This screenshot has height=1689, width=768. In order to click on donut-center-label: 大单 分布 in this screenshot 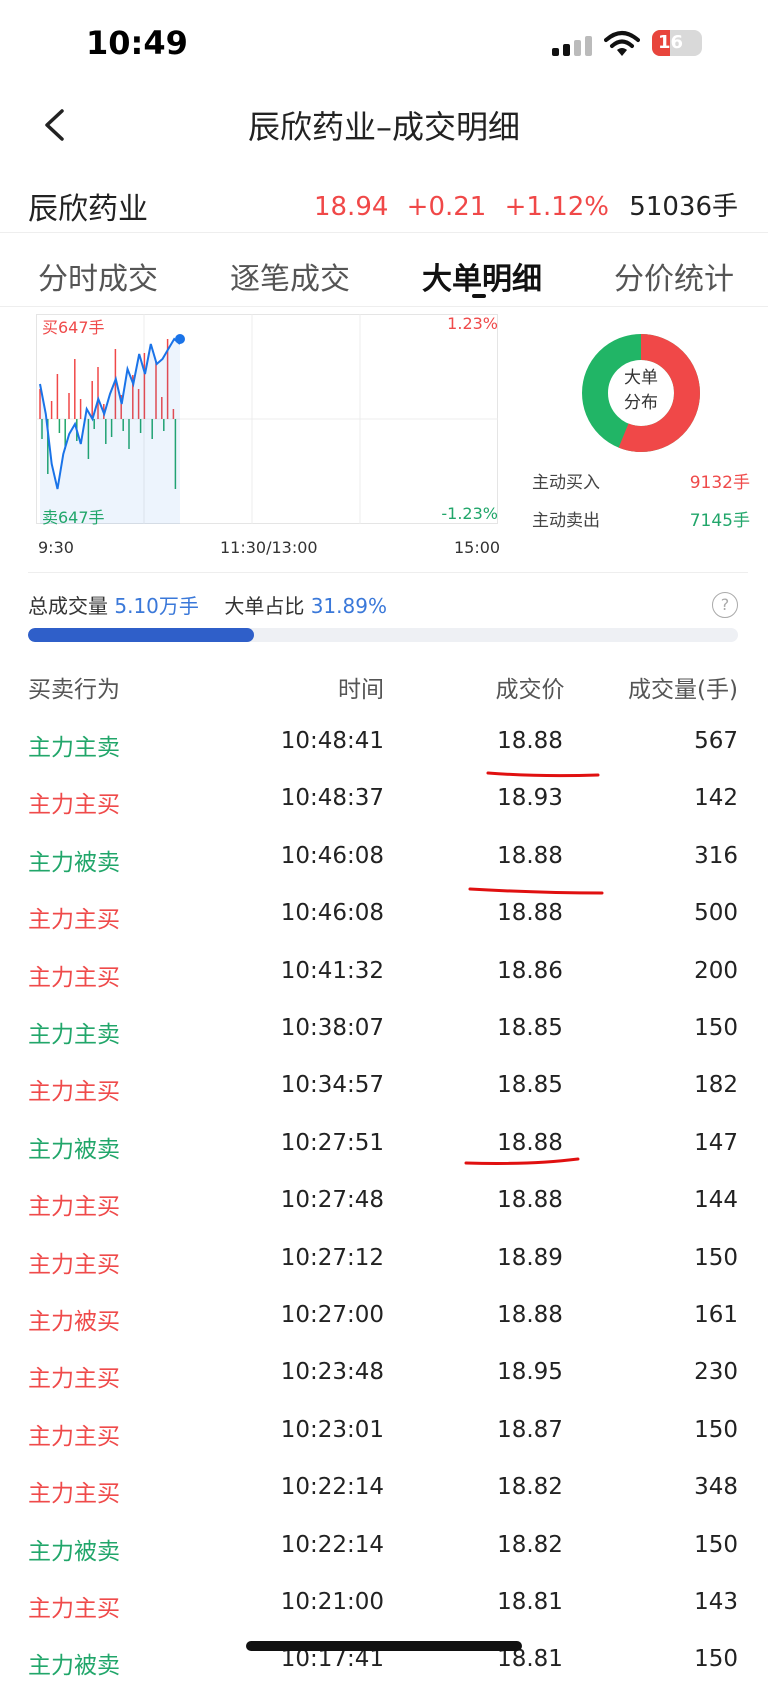, I will do `click(641, 391)`.